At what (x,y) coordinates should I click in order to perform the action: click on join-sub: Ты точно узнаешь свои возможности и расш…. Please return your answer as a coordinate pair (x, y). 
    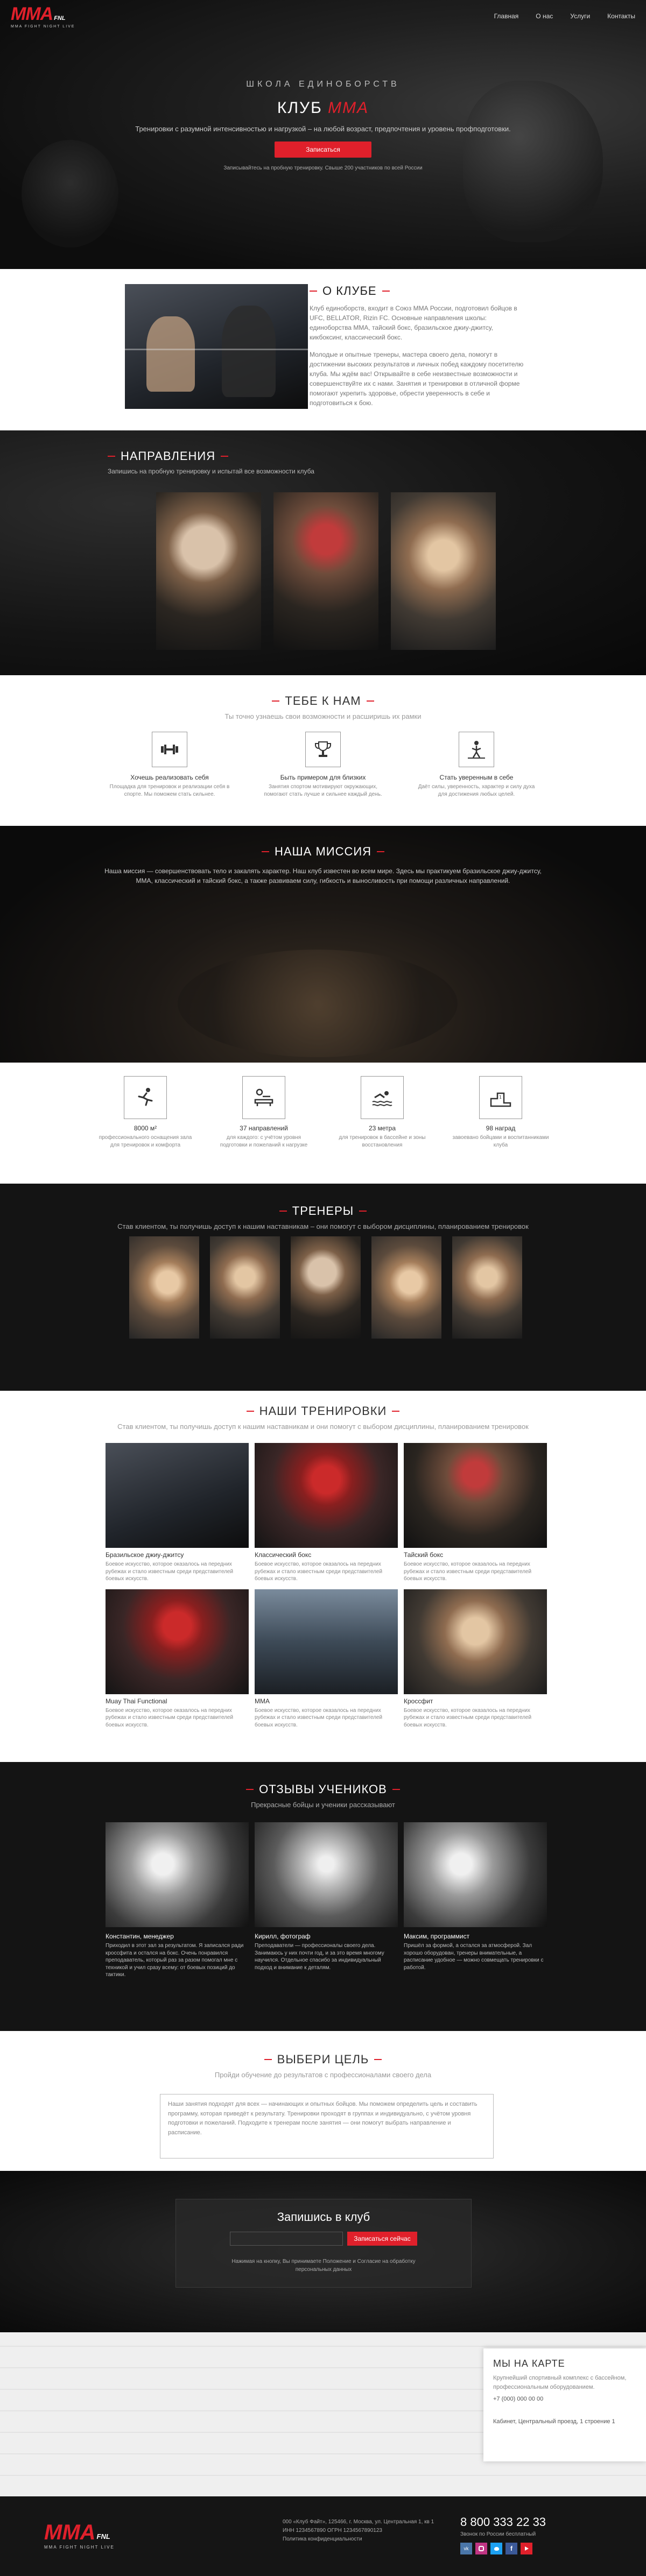
    Looking at the image, I should click on (323, 716).